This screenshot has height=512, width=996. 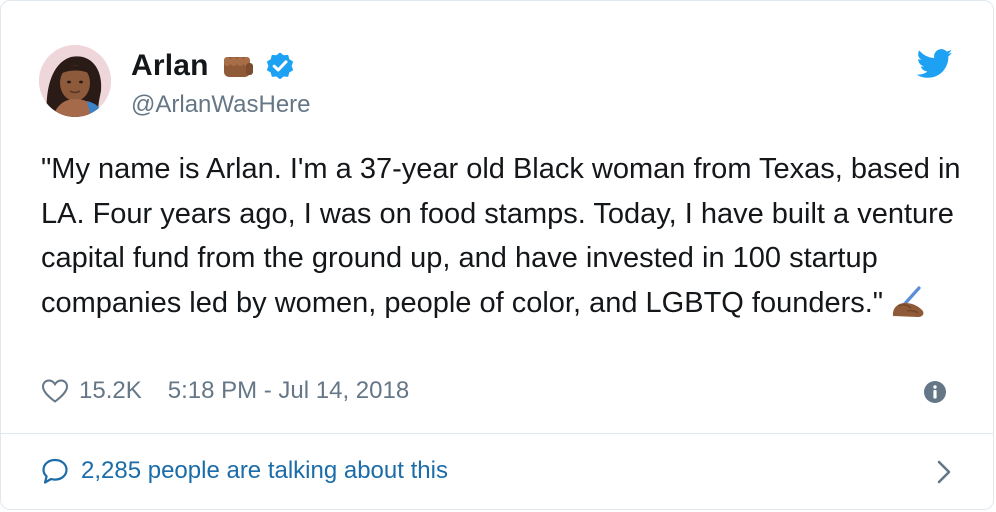 I want to click on chevron-right-icon, so click(x=944, y=472).